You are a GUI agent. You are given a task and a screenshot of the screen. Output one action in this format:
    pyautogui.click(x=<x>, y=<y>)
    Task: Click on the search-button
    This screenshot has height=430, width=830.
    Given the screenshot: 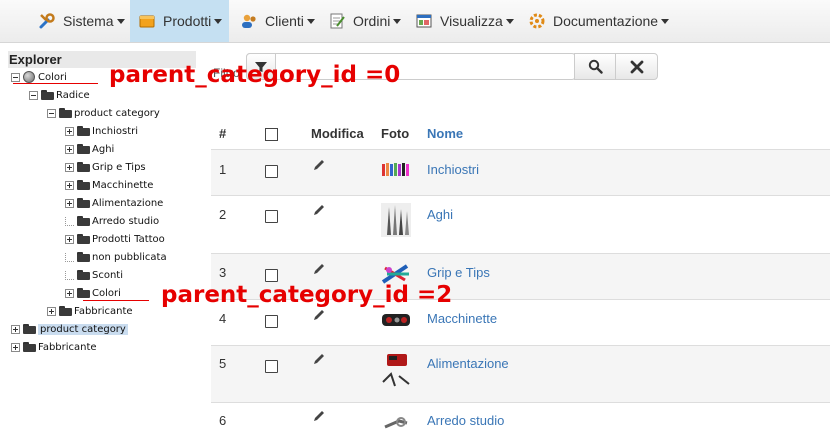 What is the action you would take?
    pyautogui.click(x=595, y=66)
    